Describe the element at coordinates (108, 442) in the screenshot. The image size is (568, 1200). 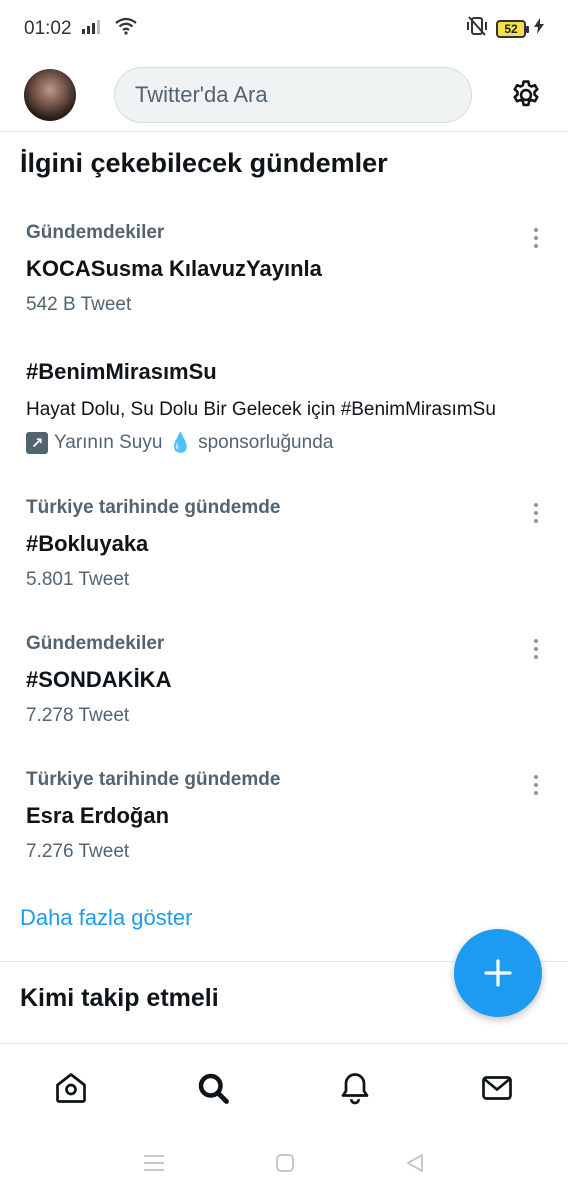
I see `promo-brand: Yarının Suyu` at that location.